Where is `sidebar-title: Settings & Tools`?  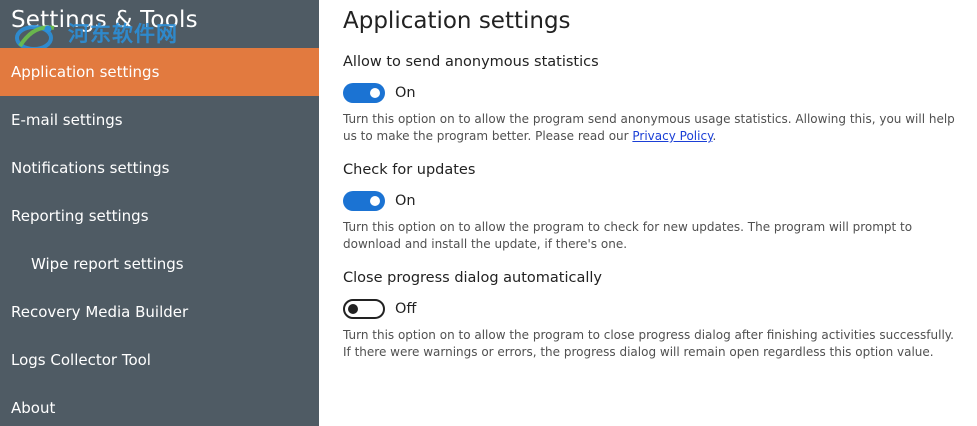
sidebar-title: Settings & Tools is located at coordinates (104, 20).